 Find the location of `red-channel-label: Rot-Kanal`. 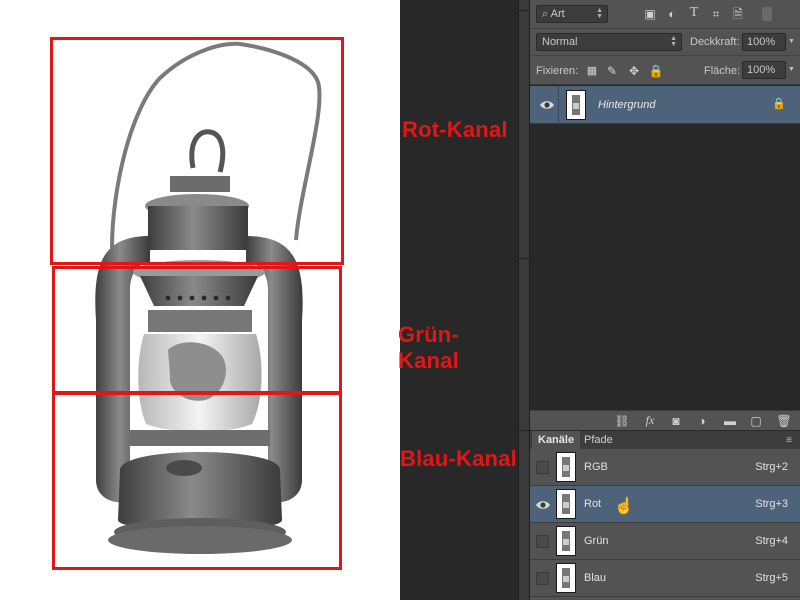

red-channel-label: Rot-Kanal is located at coordinates (455, 129).